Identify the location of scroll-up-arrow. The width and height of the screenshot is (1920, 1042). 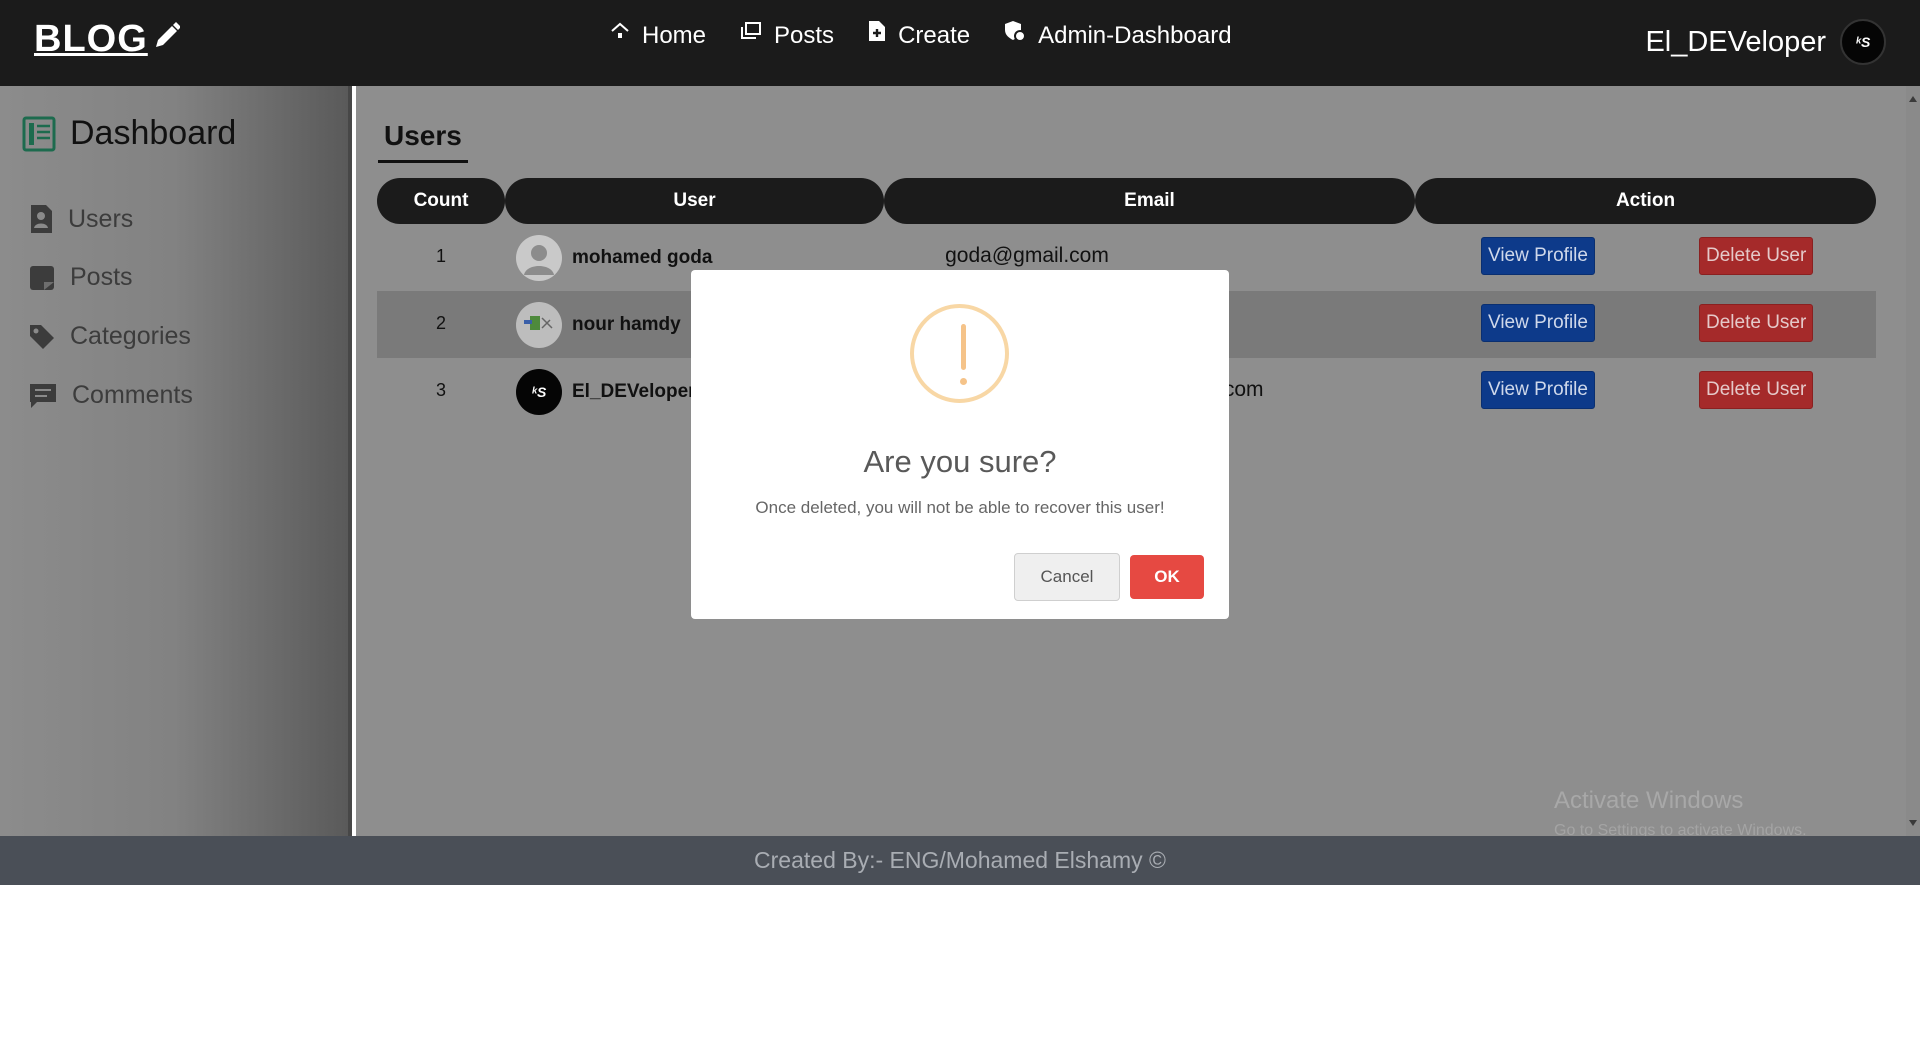
(1913, 99).